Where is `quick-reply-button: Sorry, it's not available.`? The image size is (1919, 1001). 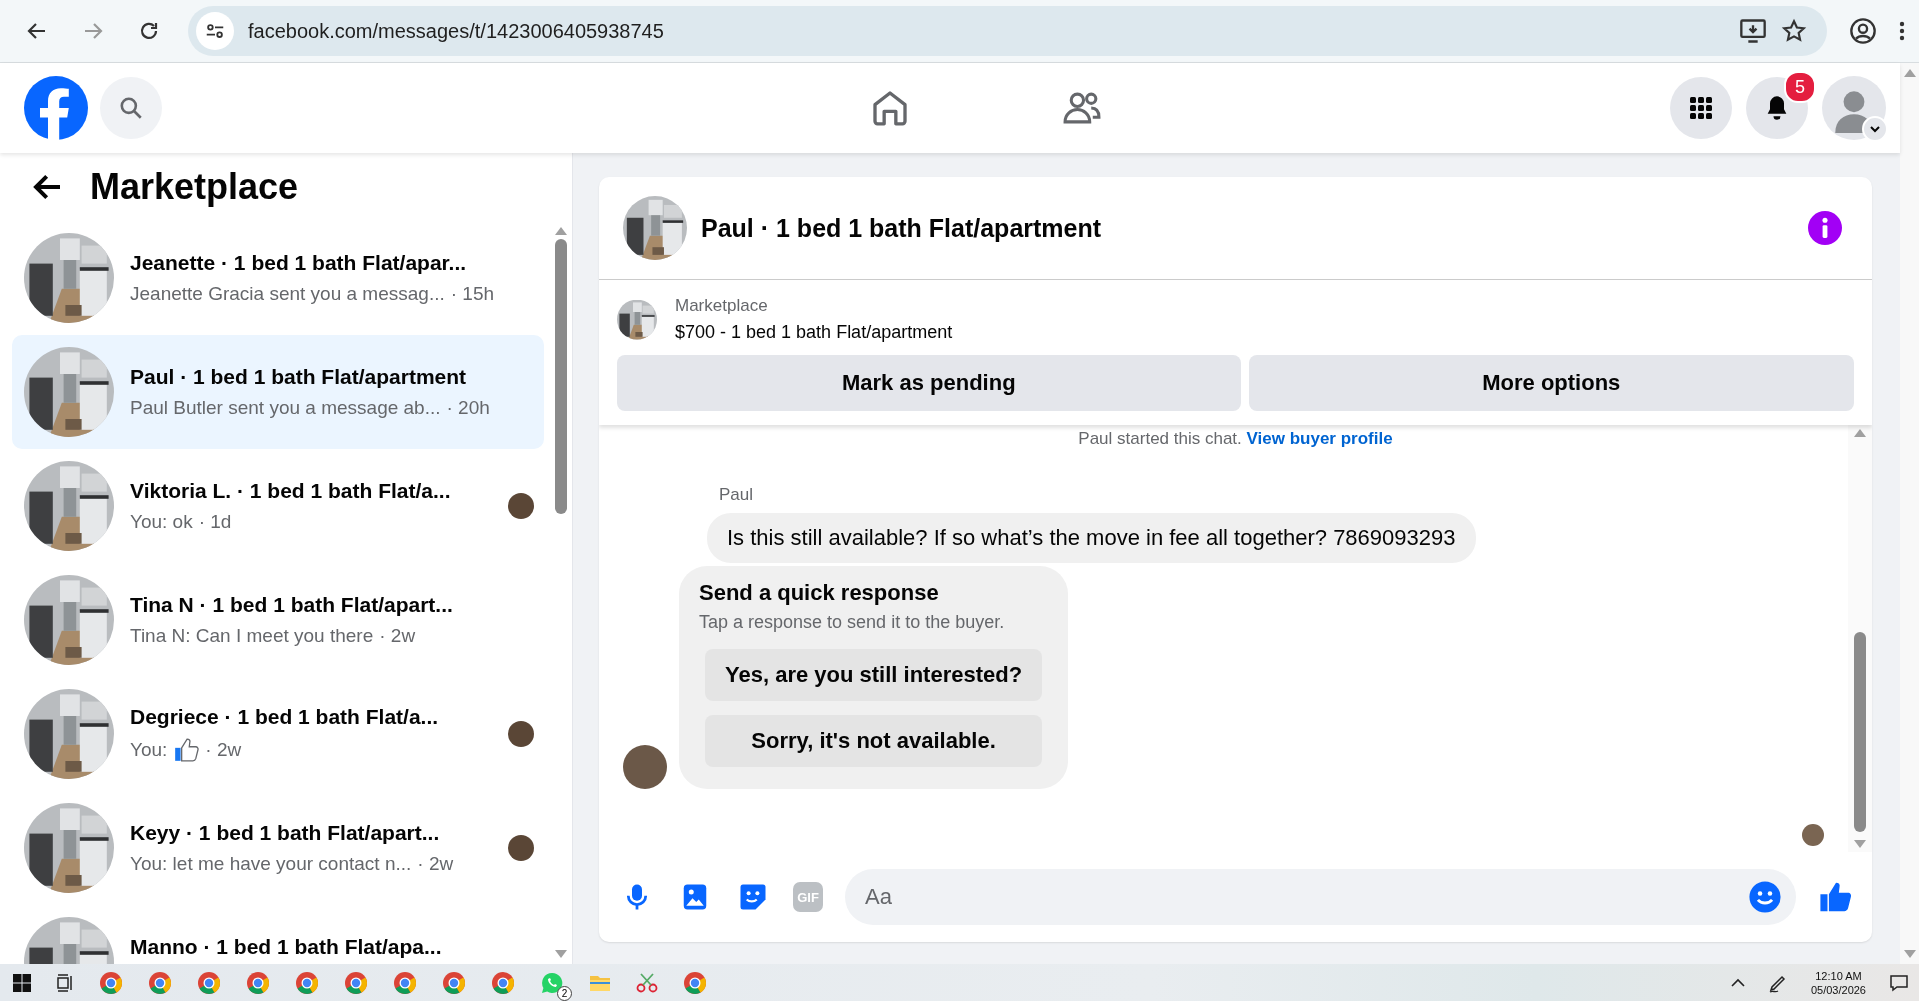
quick-reply-button: Sorry, it's not available. is located at coordinates (874, 741).